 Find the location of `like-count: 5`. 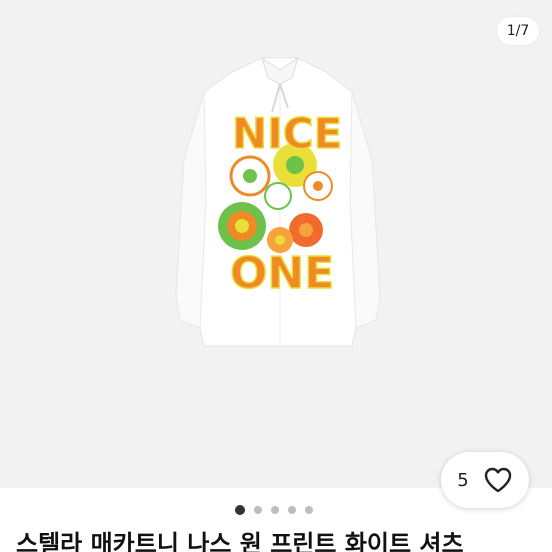

like-count: 5 is located at coordinates (463, 480).